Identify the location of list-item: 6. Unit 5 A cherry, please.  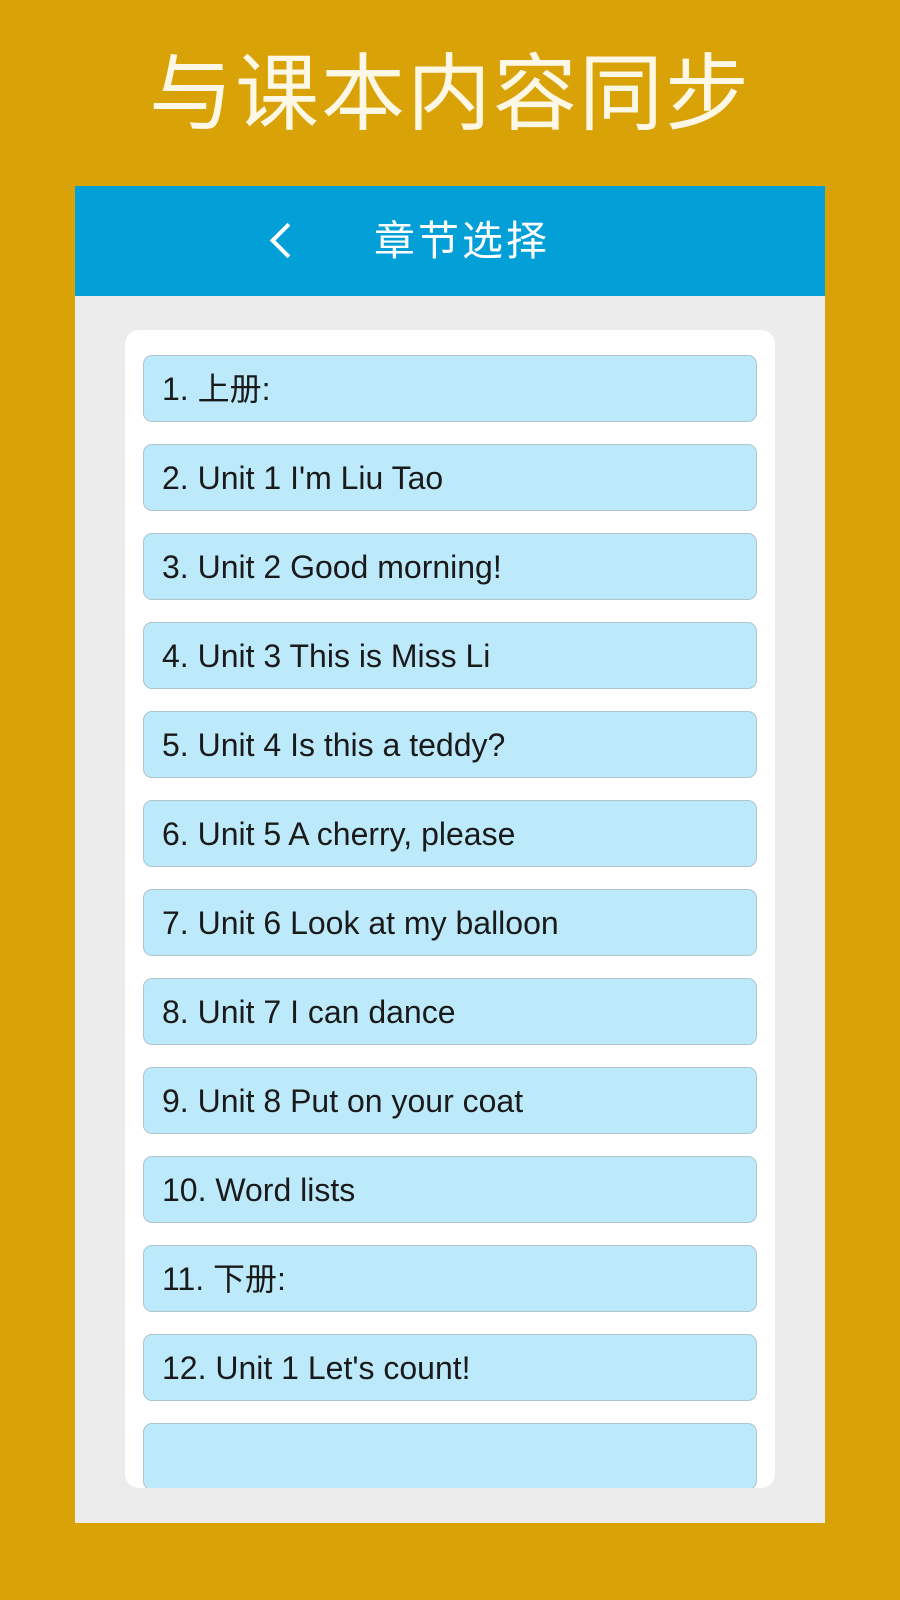
(450, 833).